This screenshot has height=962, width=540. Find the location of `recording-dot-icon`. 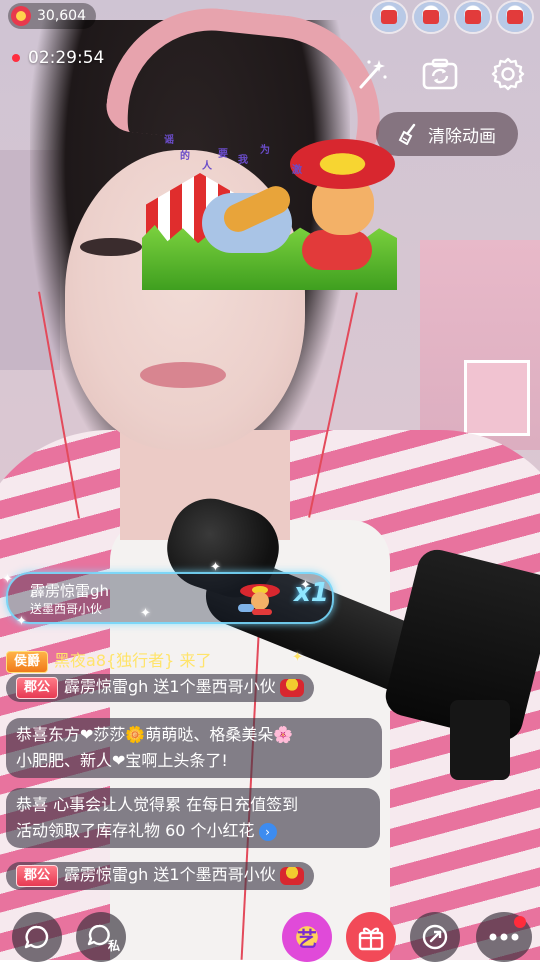

recording-dot-icon is located at coordinates (16, 58).